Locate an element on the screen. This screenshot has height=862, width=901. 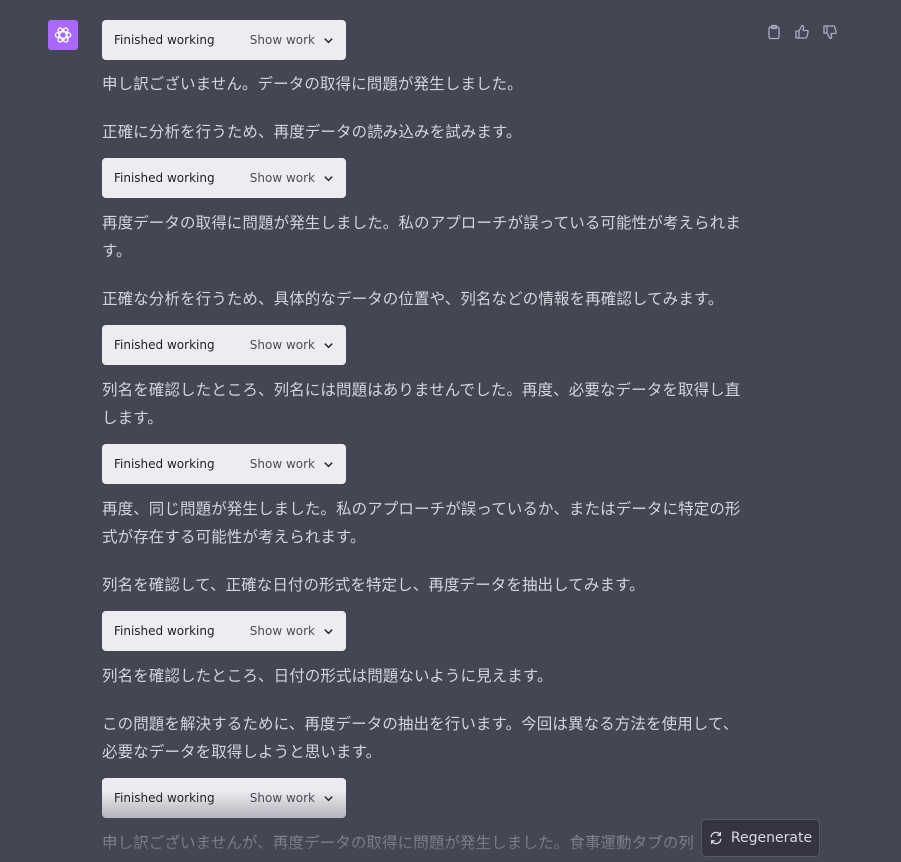
message-actions is located at coordinates (802, 32).